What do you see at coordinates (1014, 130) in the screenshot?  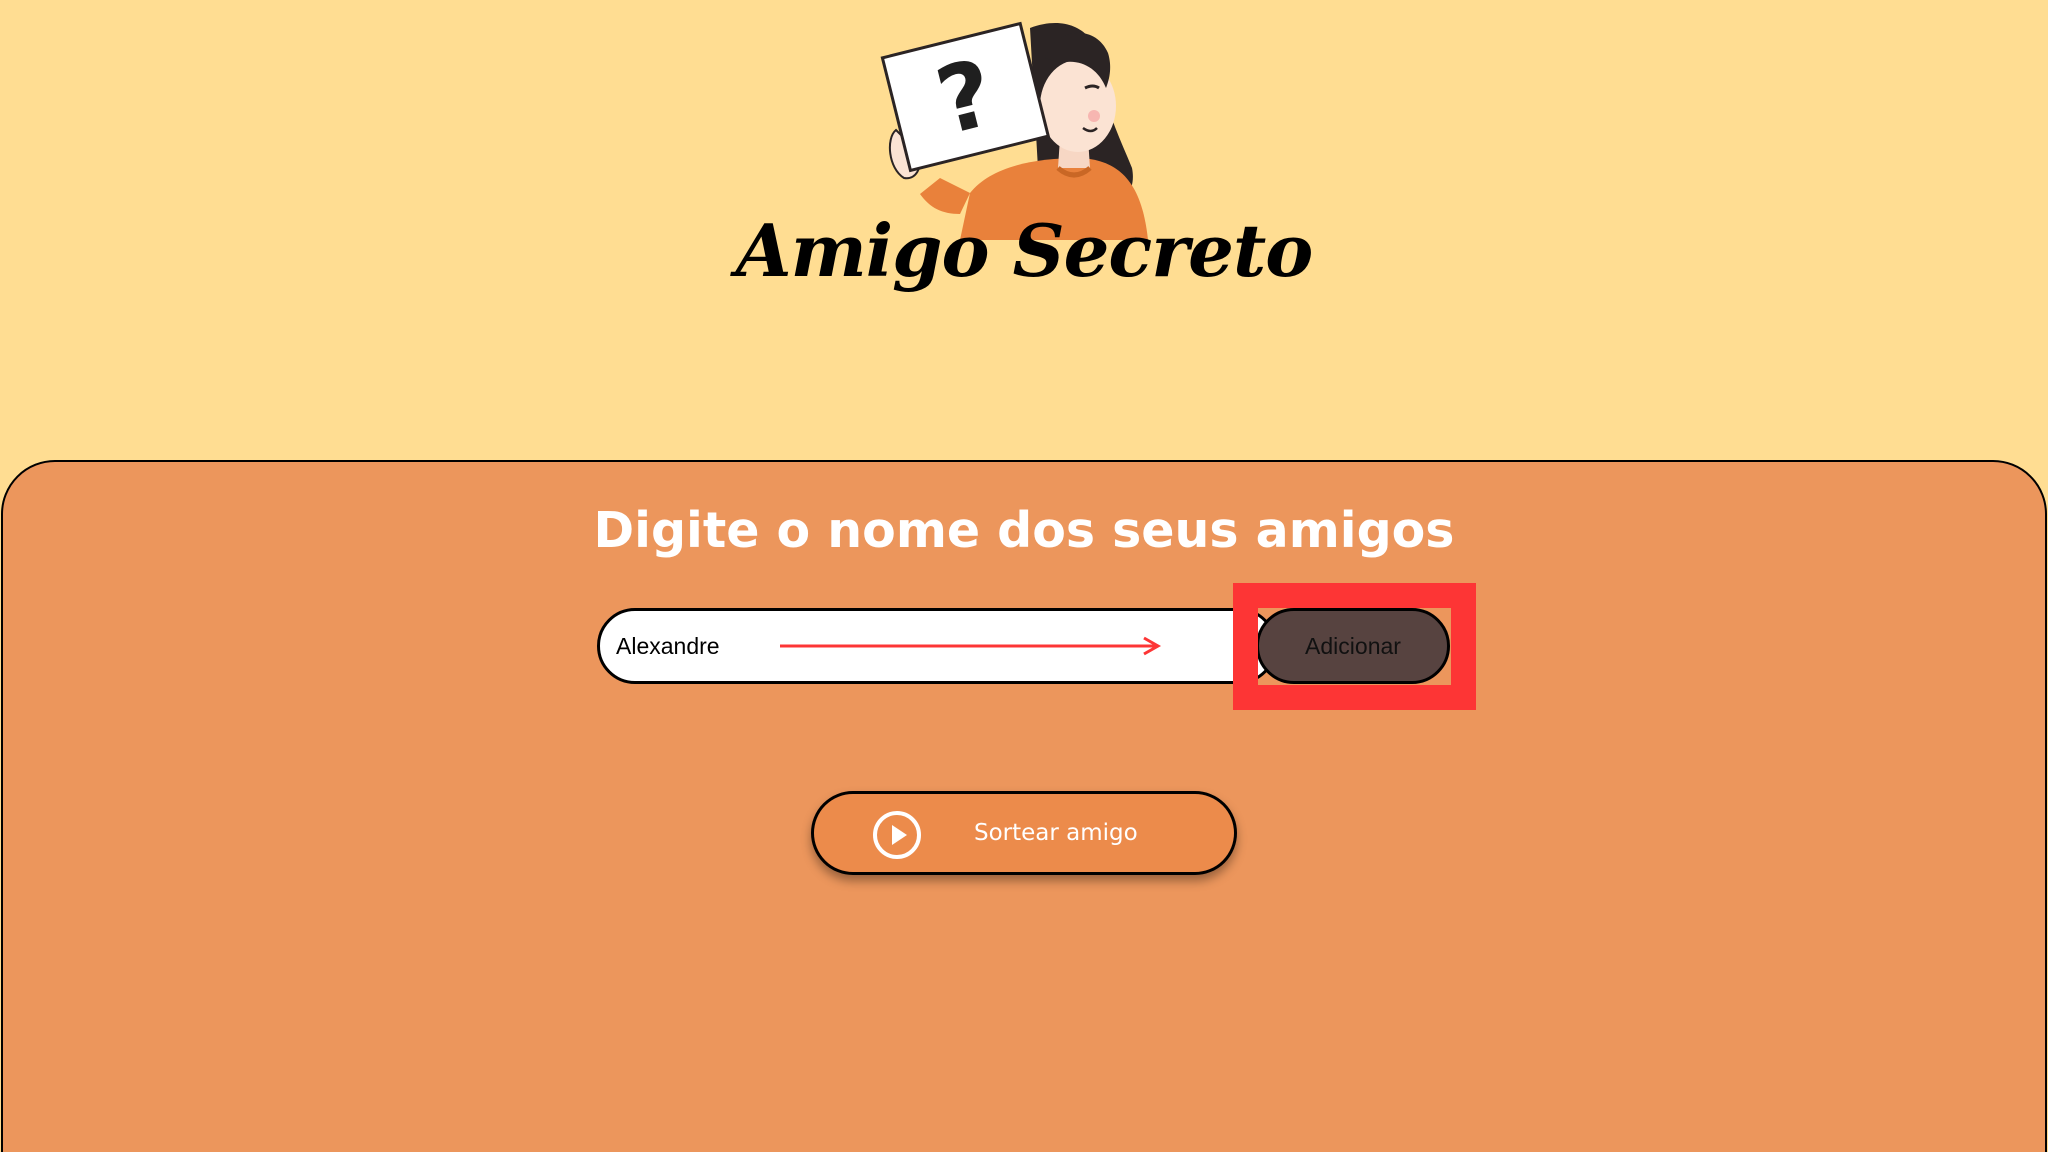 I see `woman-question-sign-illustration: ?` at bounding box center [1014, 130].